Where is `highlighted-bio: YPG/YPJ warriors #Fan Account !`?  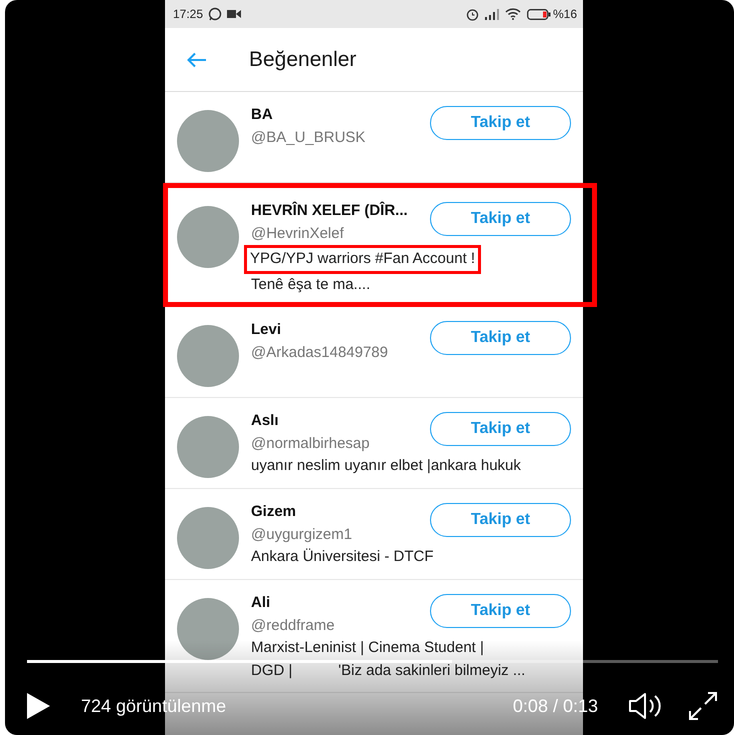 highlighted-bio: YPG/YPJ warriors #Fan Account ! is located at coordinates (363, 259).